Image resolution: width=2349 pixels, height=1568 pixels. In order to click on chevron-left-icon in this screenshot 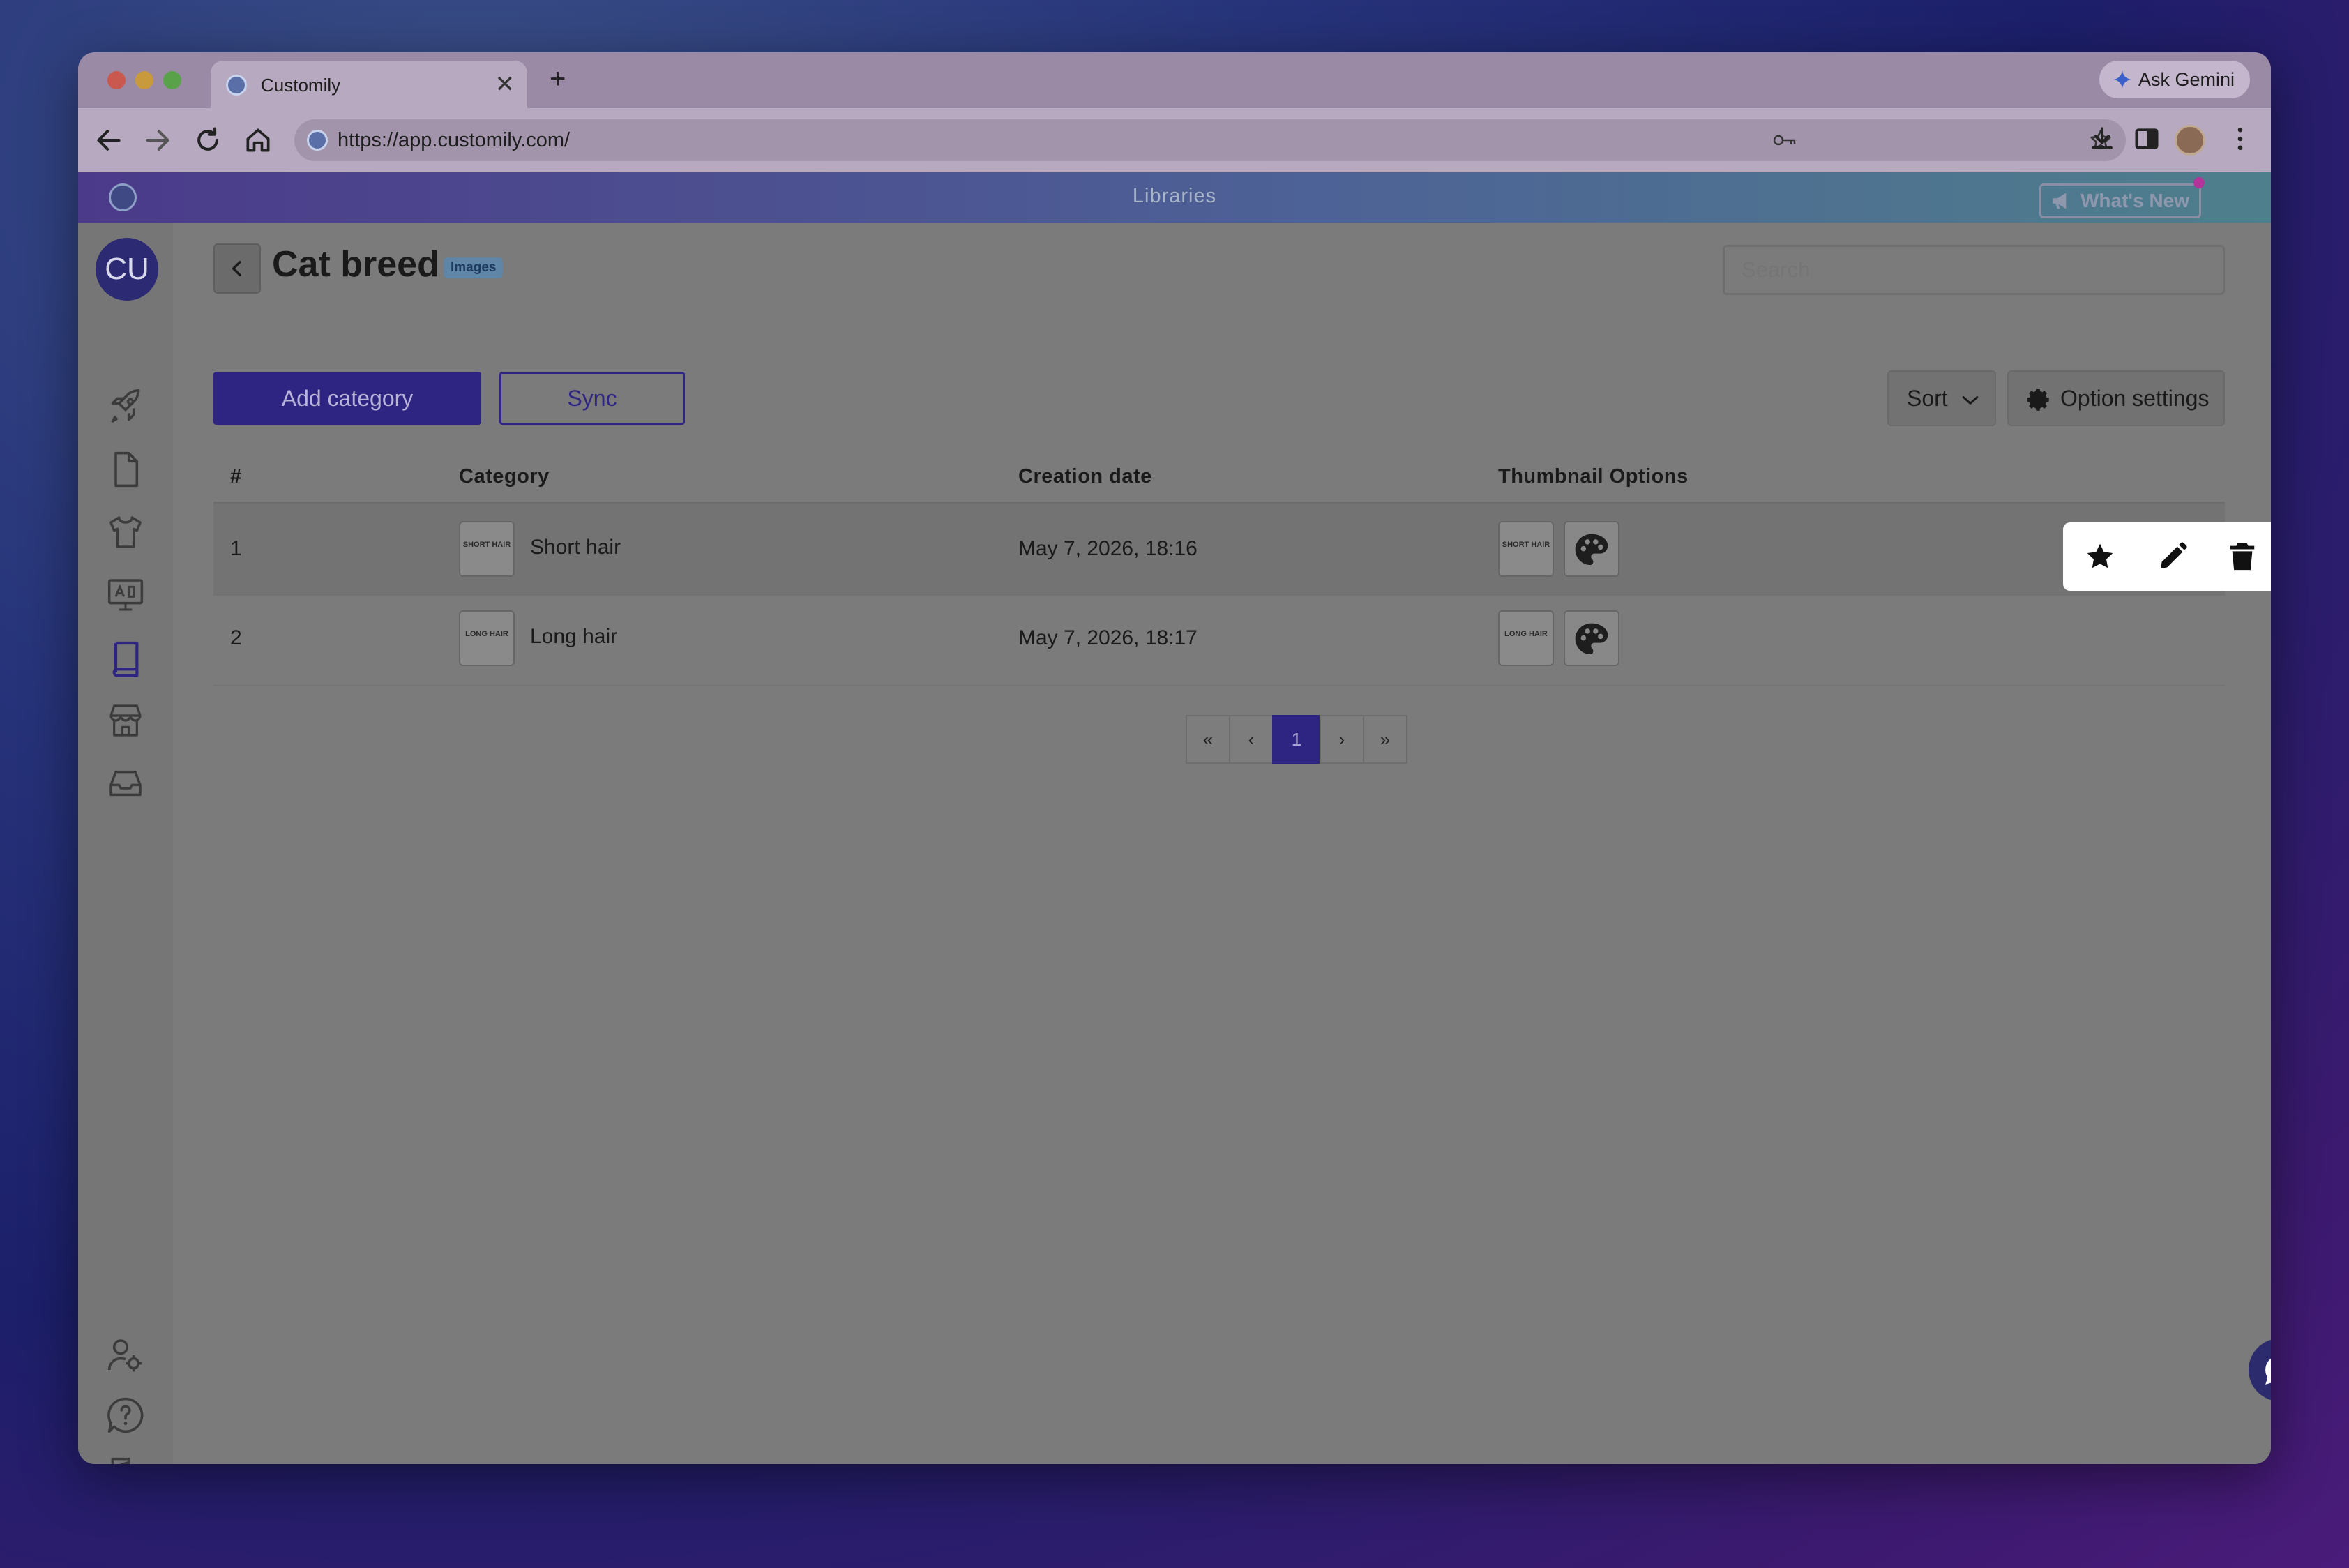, I will do `click(237, 268)`.